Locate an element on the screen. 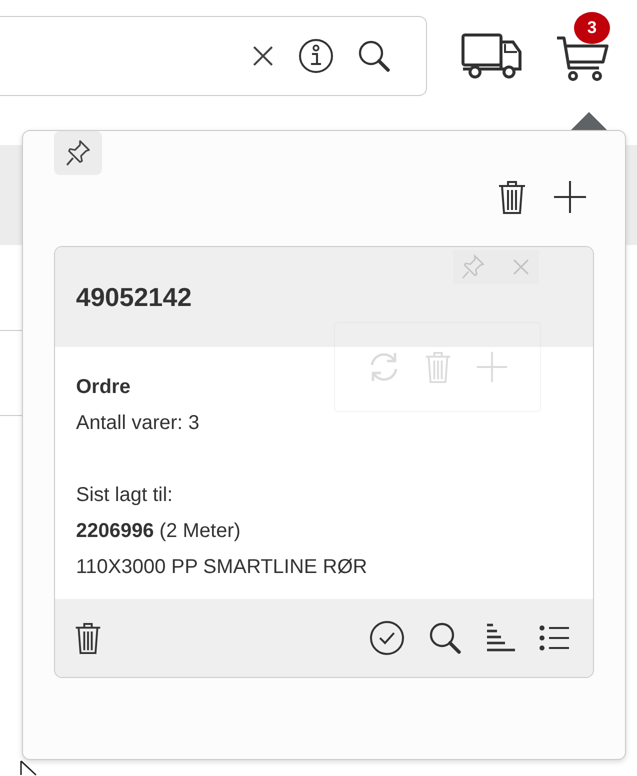  faded-pin-icon is located at coordinates (473, 267).